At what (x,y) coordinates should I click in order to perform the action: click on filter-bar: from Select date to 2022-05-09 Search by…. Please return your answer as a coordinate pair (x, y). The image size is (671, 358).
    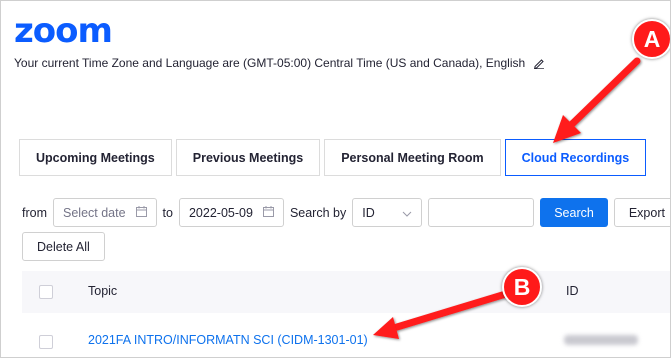
    Looking at the image, I should click on (346, 212).